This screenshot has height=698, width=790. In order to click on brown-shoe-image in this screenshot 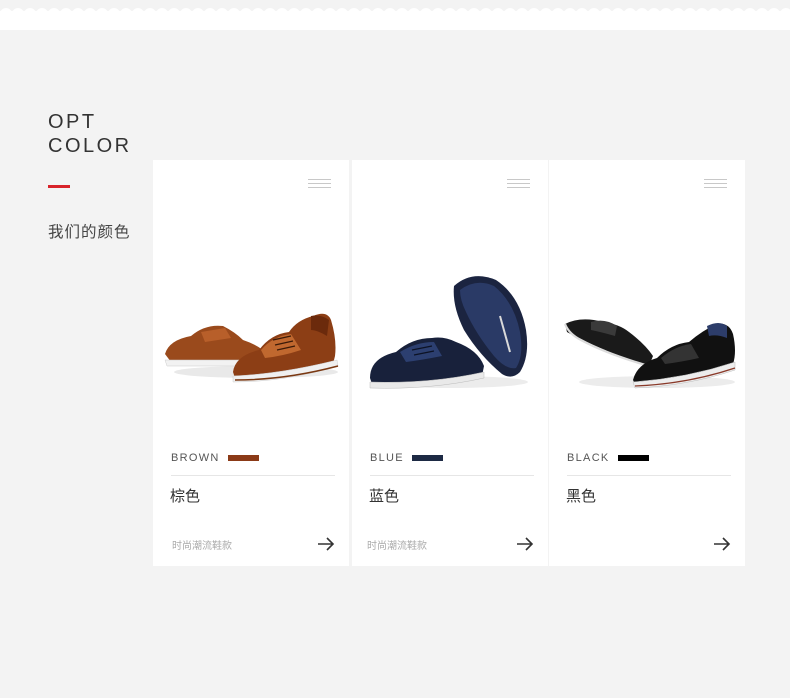, I will do `click(251, 348)`.